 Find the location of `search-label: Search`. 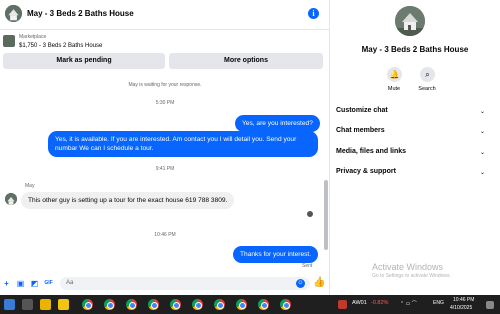

search-label: Search is located at coordinates (427, 89).